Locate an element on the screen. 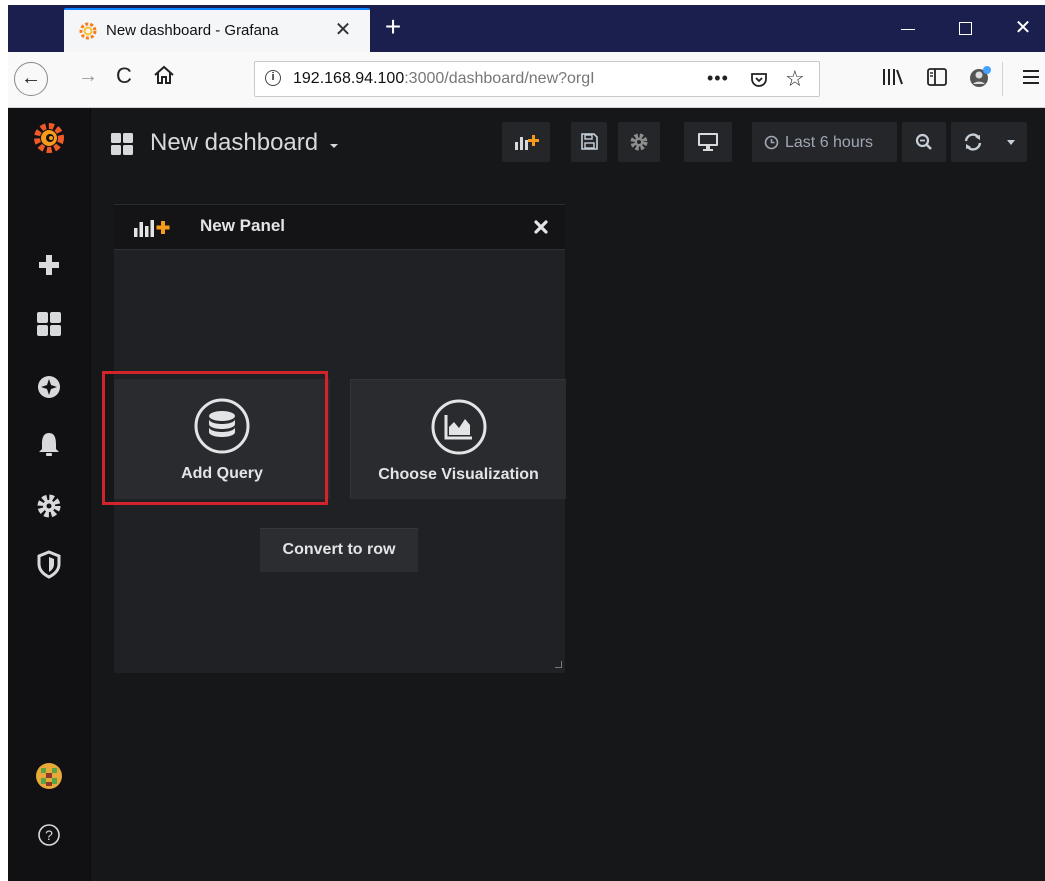 Image resolution: width=1045 pixels, height=881 pixels. save-icon is located at coordinates (589, 141).